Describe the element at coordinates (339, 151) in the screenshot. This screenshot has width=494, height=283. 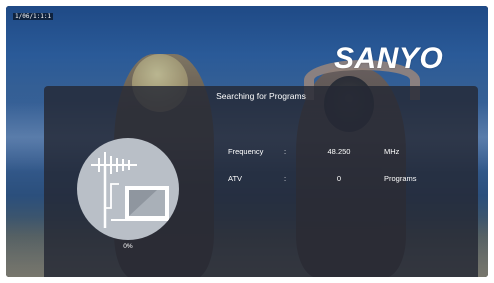
I see `frequency-value: 48.250` at that location.